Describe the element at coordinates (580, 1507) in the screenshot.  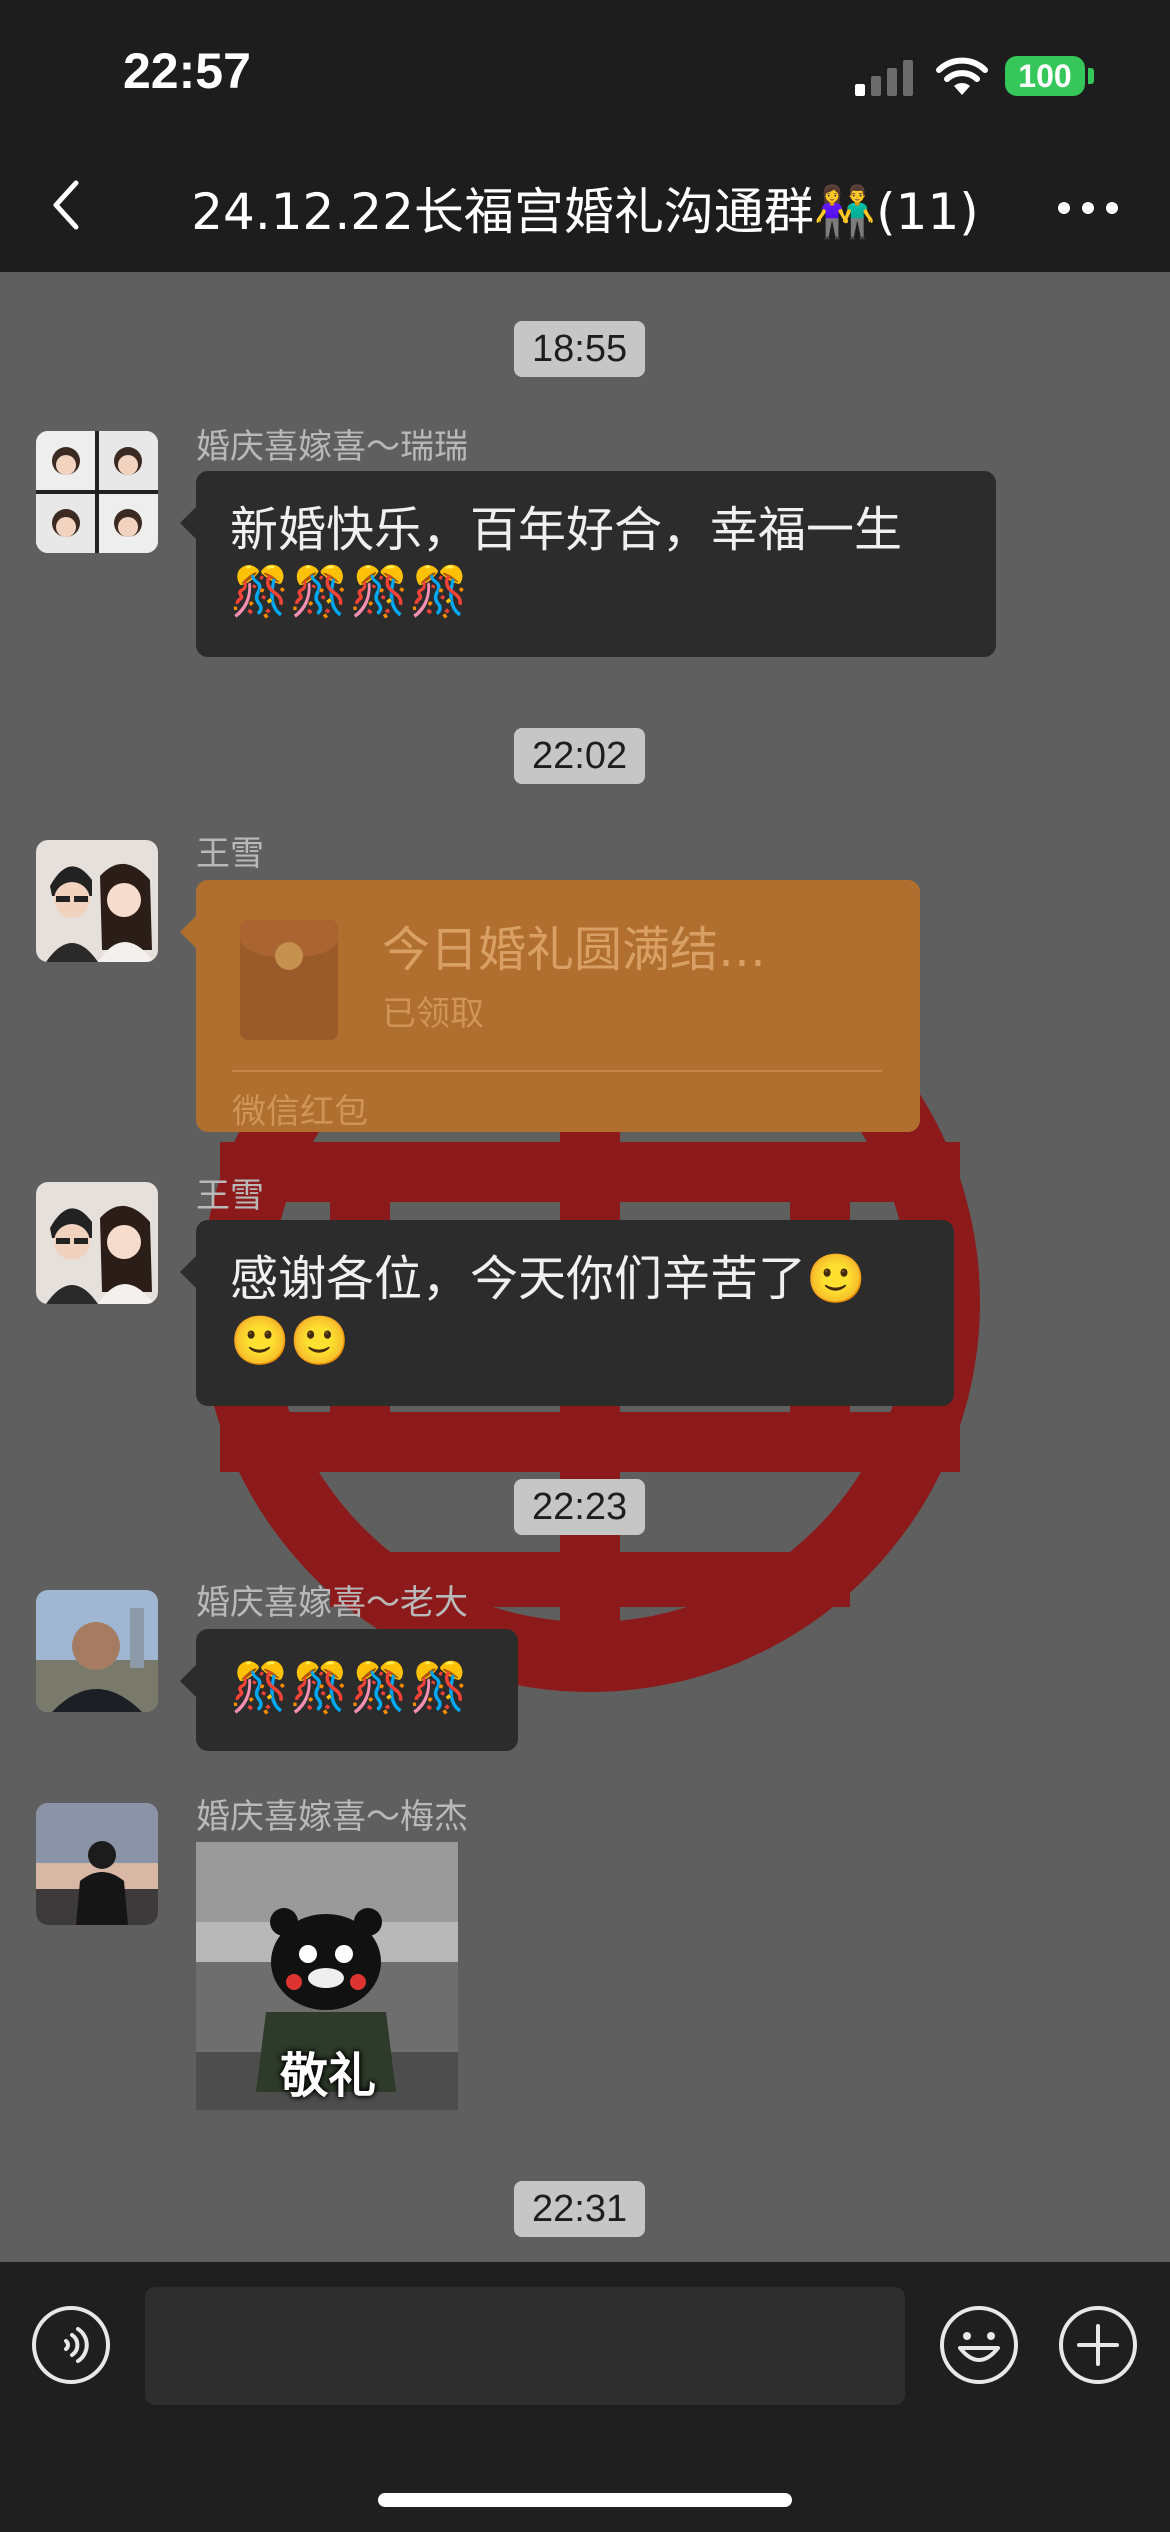
I see `timestamp: 22:23` at that location.